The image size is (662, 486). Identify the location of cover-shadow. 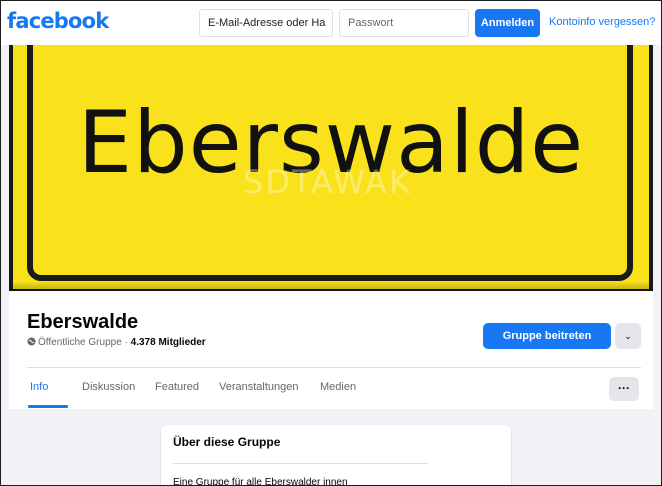
(331, 286).